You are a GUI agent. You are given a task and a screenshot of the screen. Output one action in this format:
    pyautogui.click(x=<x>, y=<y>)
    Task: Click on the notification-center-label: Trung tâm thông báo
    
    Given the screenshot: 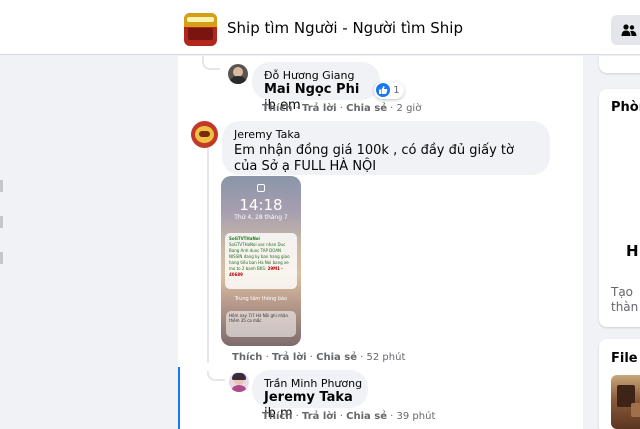 What is the action you would take?
    pyautogui.click(x=261, y=299)
    